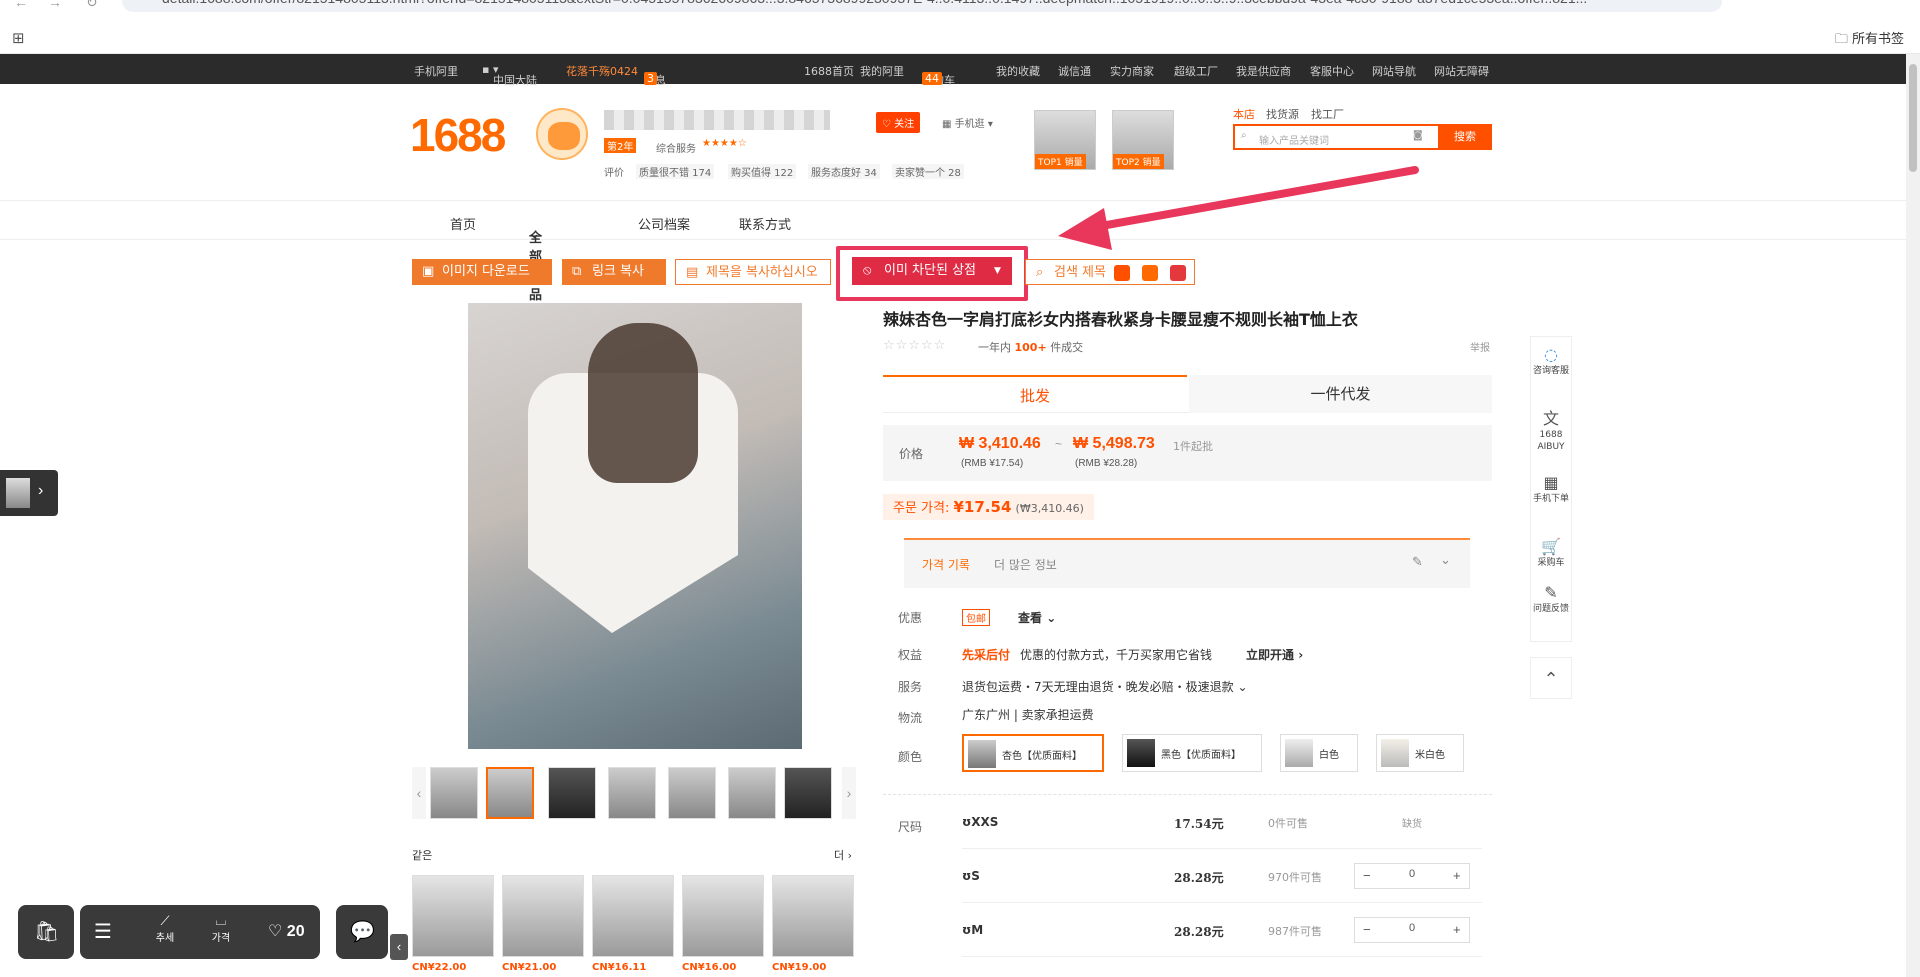  Describe the element at coordinates (717, 120) in the screenshot. I see `shop-name-blurred` at that location.